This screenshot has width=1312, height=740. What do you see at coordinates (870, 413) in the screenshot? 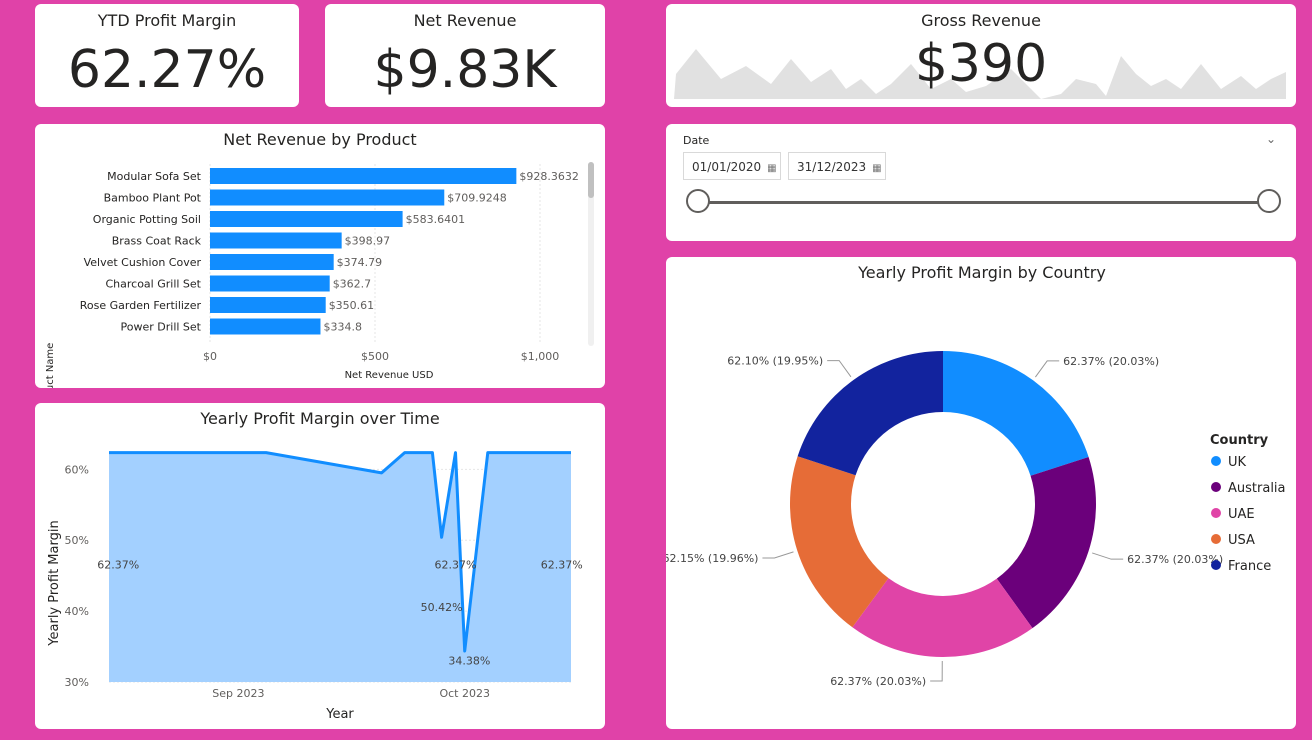
I see `donut-slice-france` at bounding box center [870, 413].